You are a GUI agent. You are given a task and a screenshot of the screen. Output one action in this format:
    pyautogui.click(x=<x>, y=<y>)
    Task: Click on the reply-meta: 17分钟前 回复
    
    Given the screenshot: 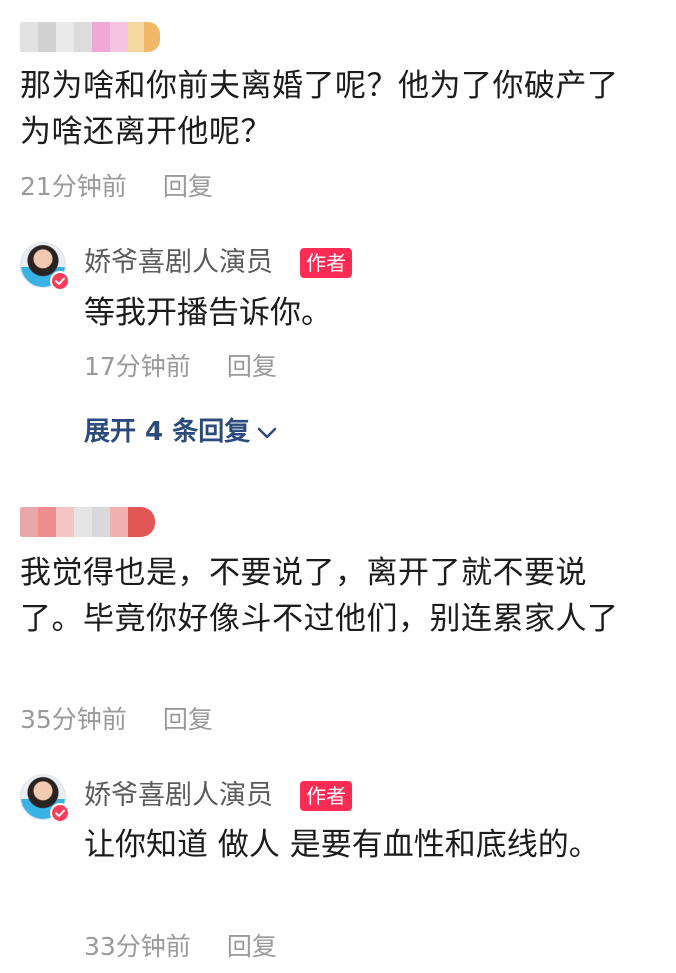 What is the action you would take?
    pyautogui.click(x=180, y=367)
    